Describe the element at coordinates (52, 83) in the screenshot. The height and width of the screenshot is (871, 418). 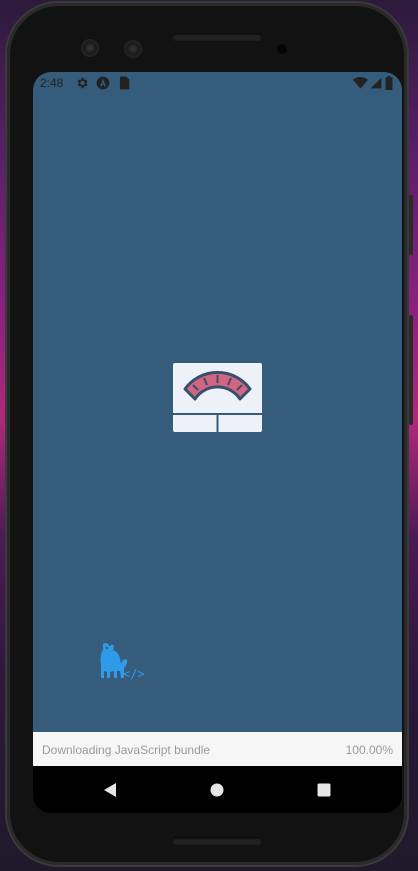
I see `status-time: 2:48` at that location.